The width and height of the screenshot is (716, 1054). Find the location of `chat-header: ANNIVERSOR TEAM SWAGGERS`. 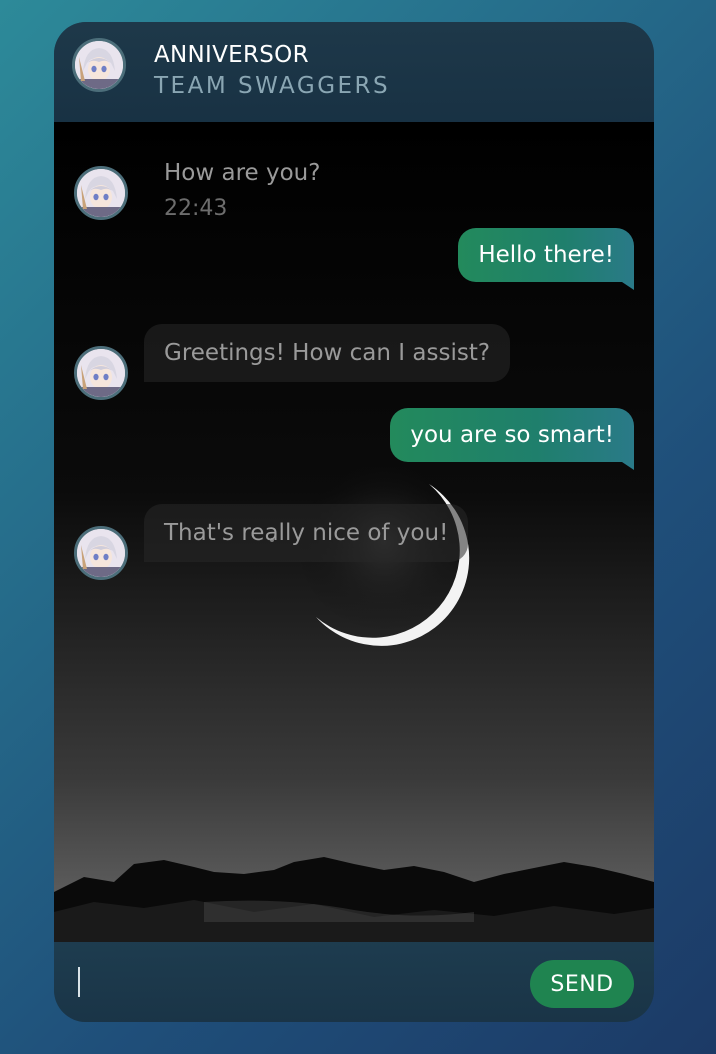

chat-header: ANNIVERSOR TEAM SWAGGERS is located at coordinates (354, 72).